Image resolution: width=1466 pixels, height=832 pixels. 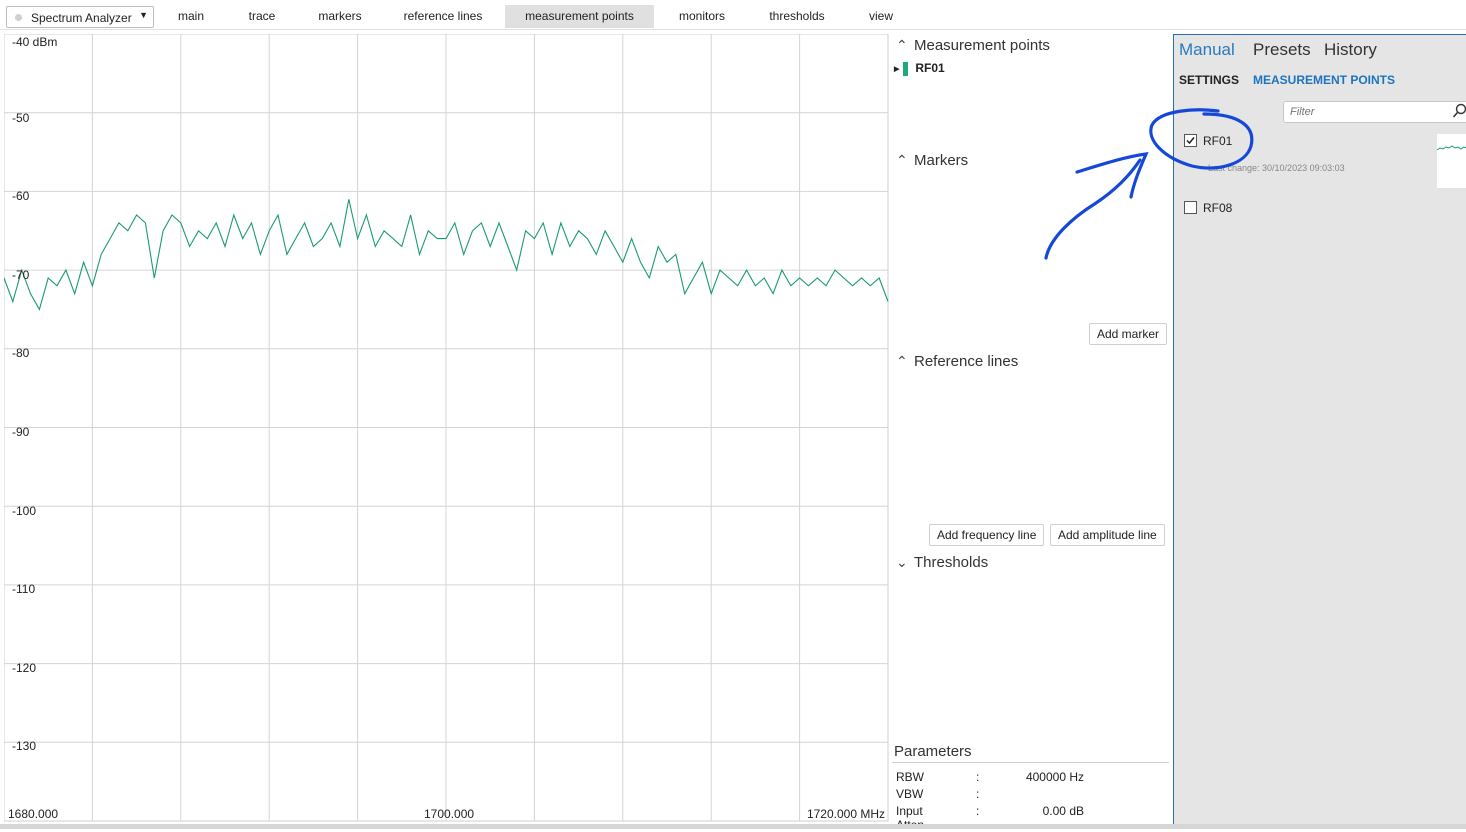 I want to click on app-selector-label: Spectrum Analyzer, so click(x=81, y=18).